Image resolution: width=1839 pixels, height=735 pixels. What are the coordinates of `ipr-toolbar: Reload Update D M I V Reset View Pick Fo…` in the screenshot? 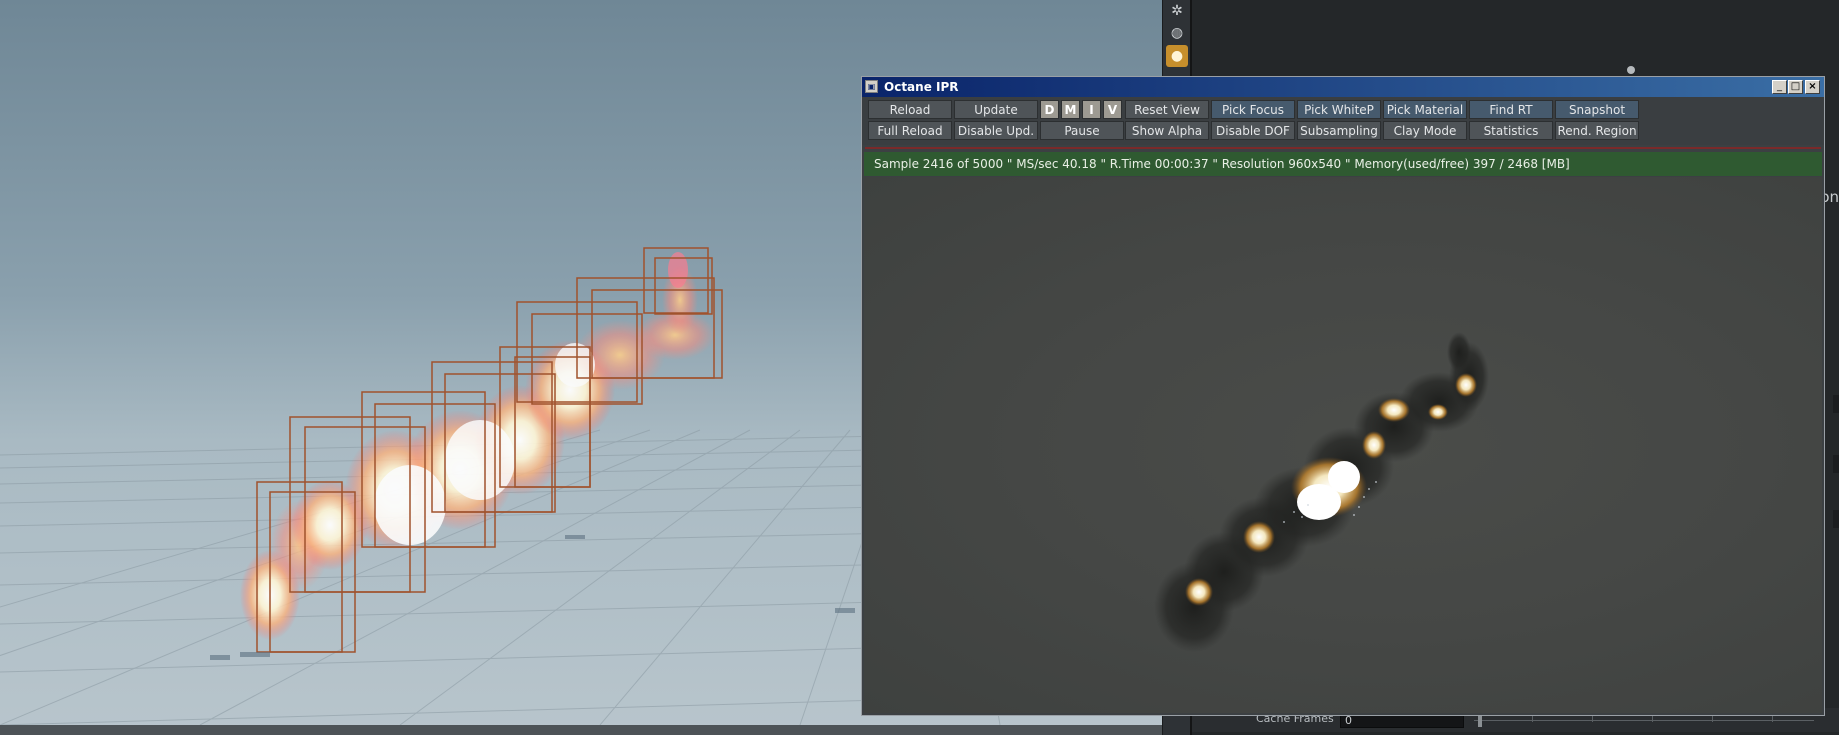 It's located at (1343, 121).